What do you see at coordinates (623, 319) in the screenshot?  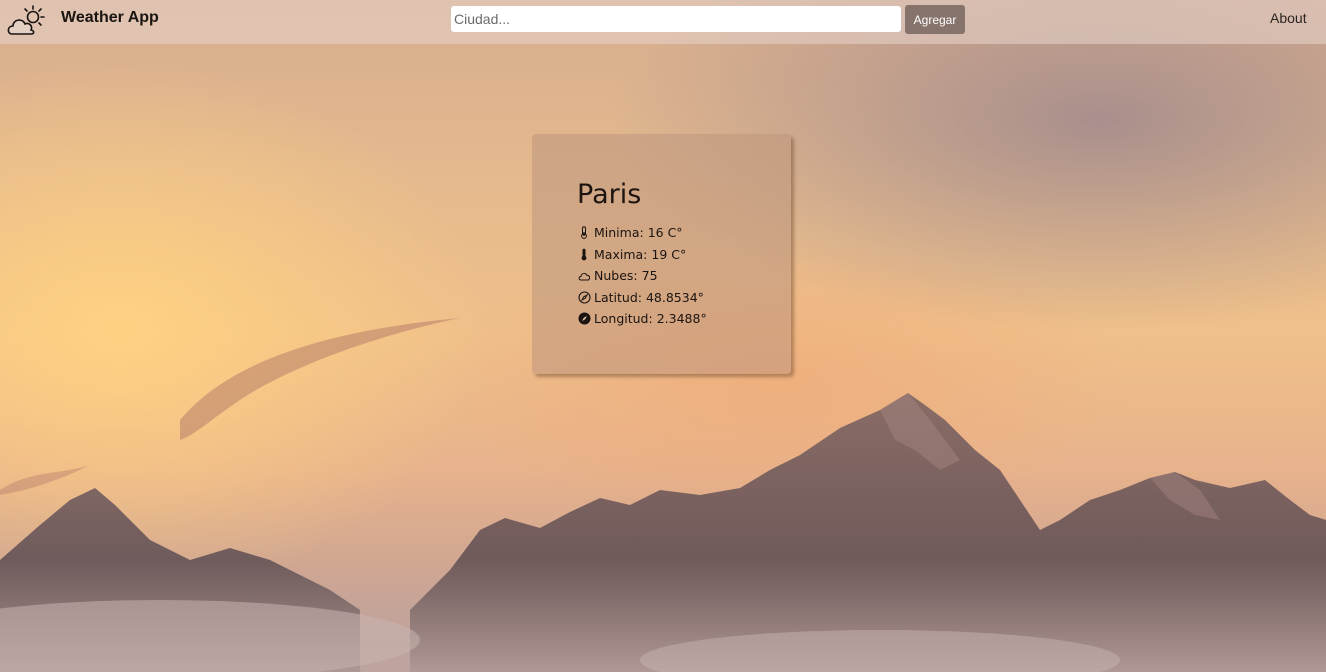 I see `stat-label: Longitud:` at bounding box center [623, 319].